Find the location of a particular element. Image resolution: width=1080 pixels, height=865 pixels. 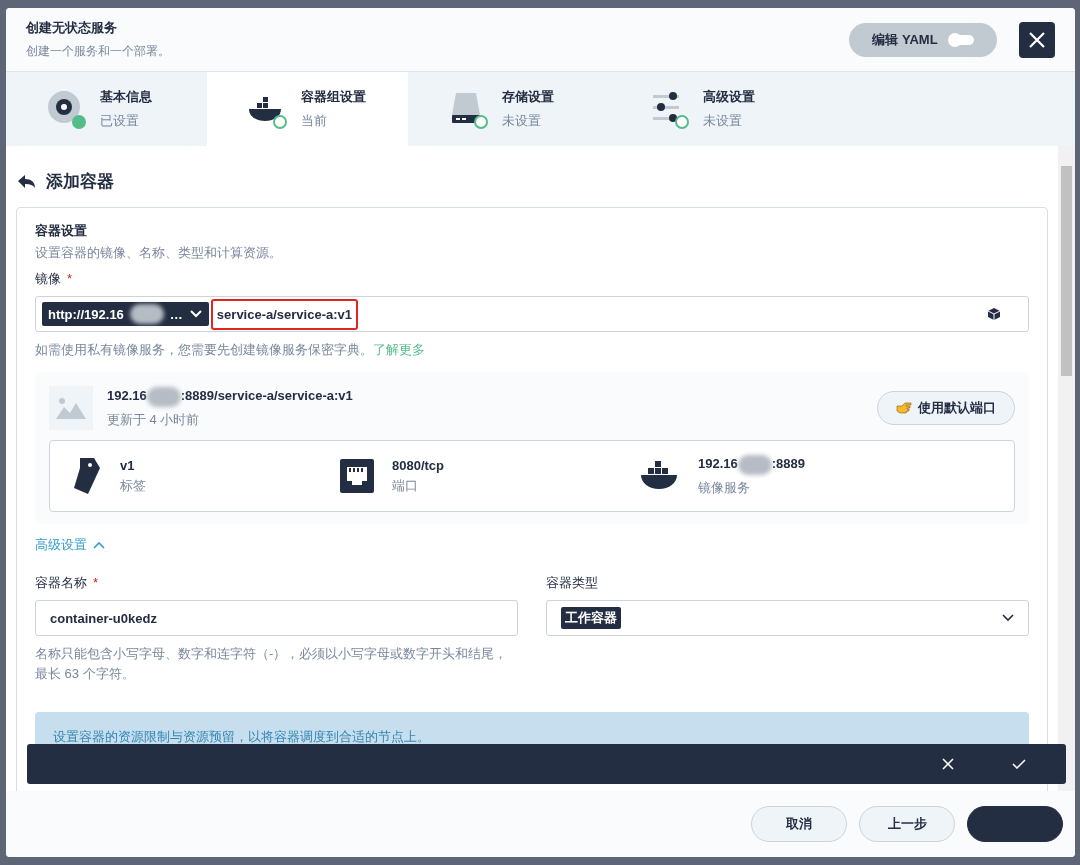

step-tab: 基本信息 已设置 is located at coordinates (106, 109).